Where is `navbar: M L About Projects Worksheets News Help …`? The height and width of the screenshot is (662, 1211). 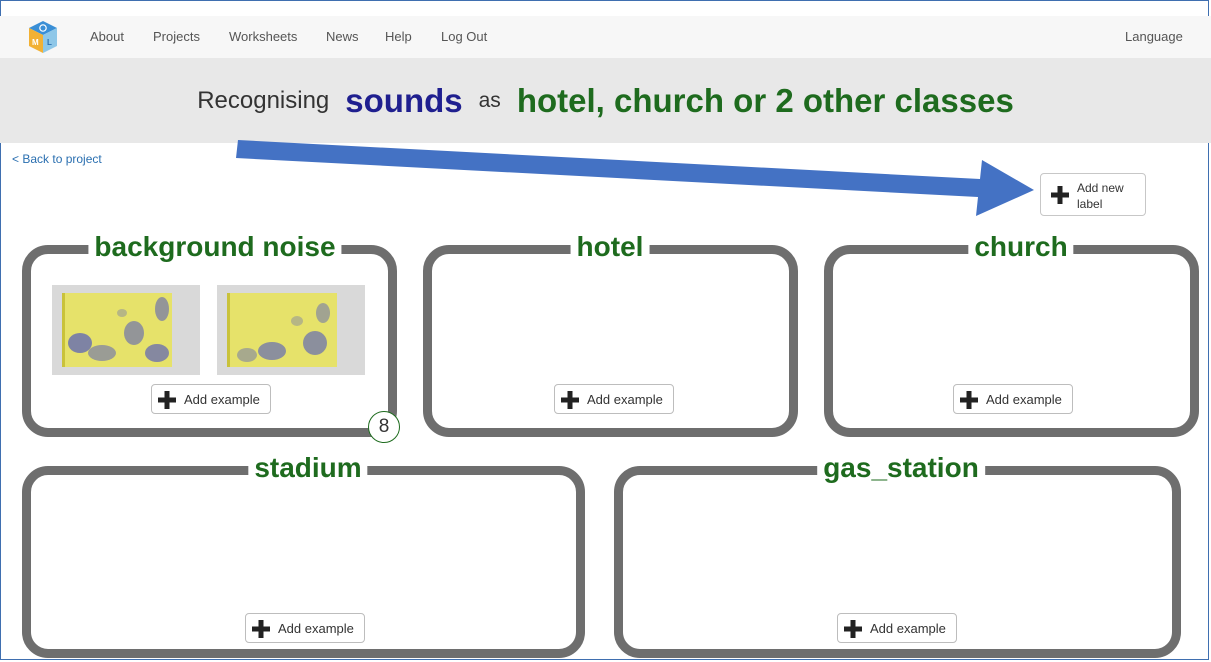
navbar: M L About Projects Worksheets News Help … is located at coordinates (605, 37).